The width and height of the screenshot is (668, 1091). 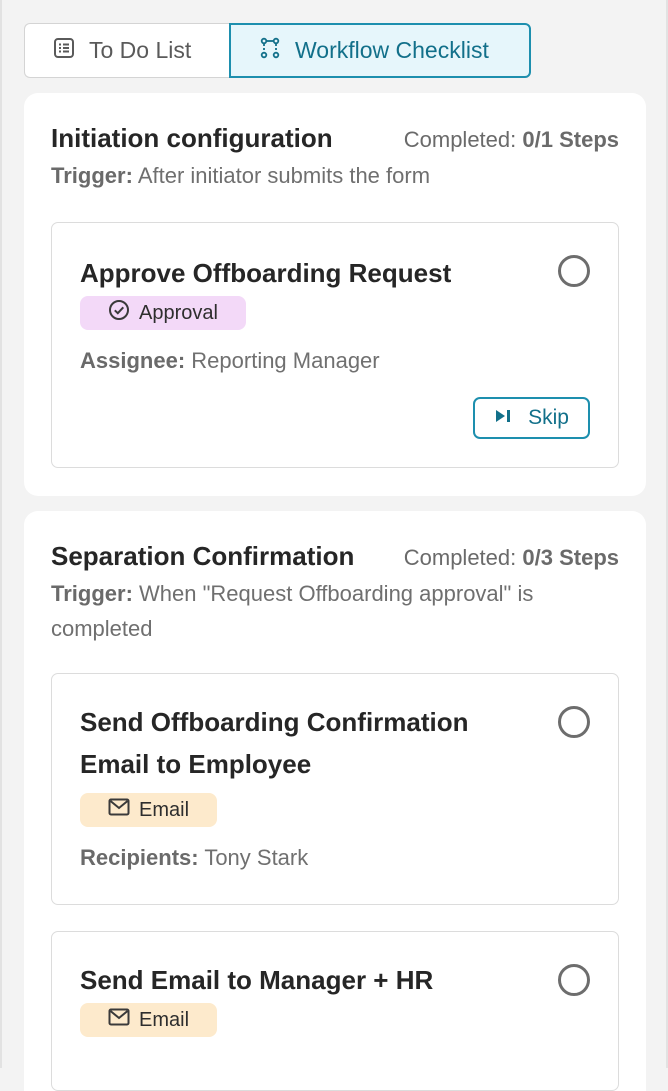 I want to click on tab-workflow-checklist: Workflow Checklist, so click(x=380, y=50).